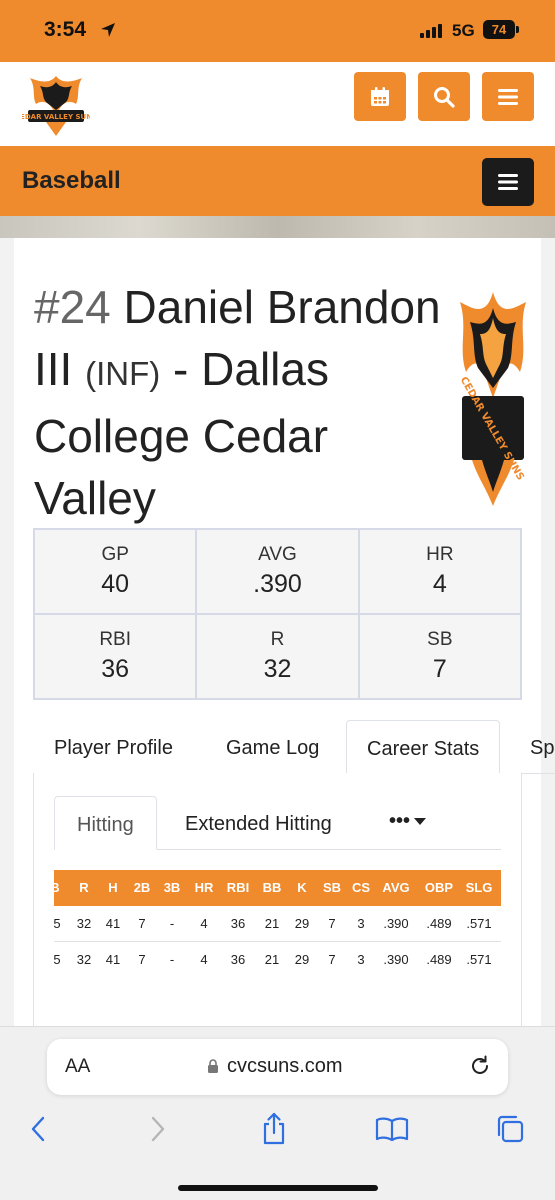  Describe the element at coordinates (277, 104) in the screenshot. I see `site-header: CEDAR VALLEY SUNS` at that location.